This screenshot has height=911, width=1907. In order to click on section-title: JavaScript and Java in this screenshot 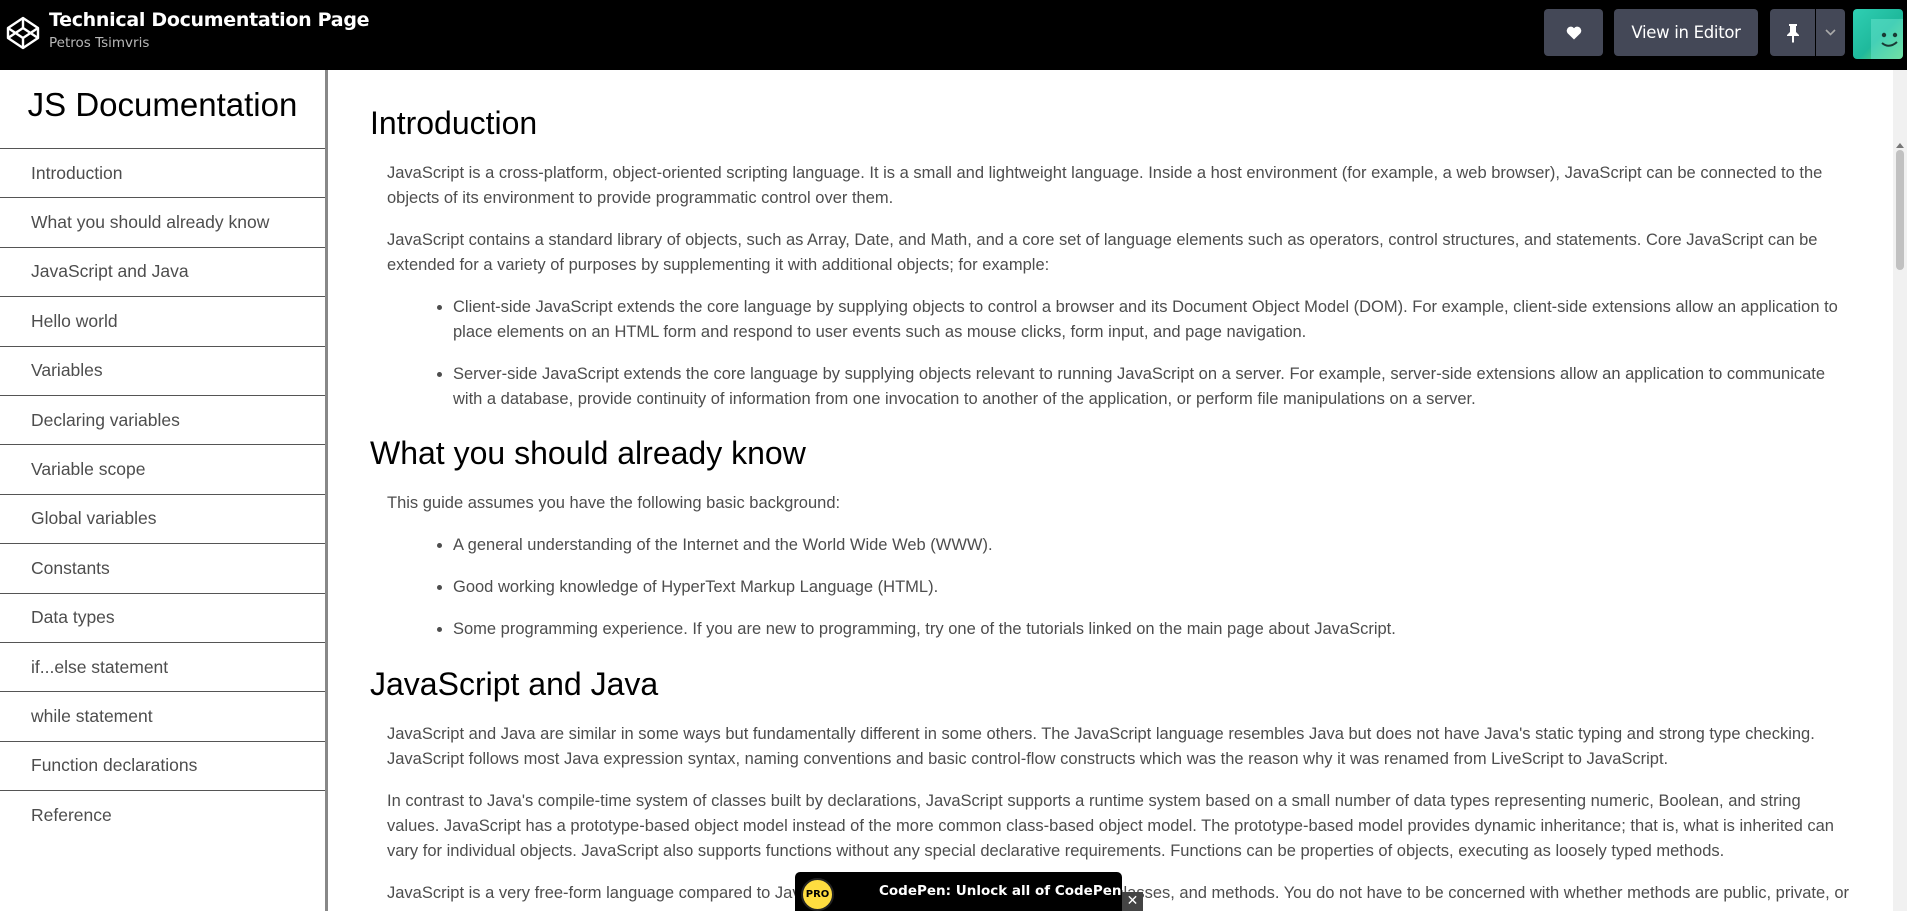, I will do `click(514, 683)`.